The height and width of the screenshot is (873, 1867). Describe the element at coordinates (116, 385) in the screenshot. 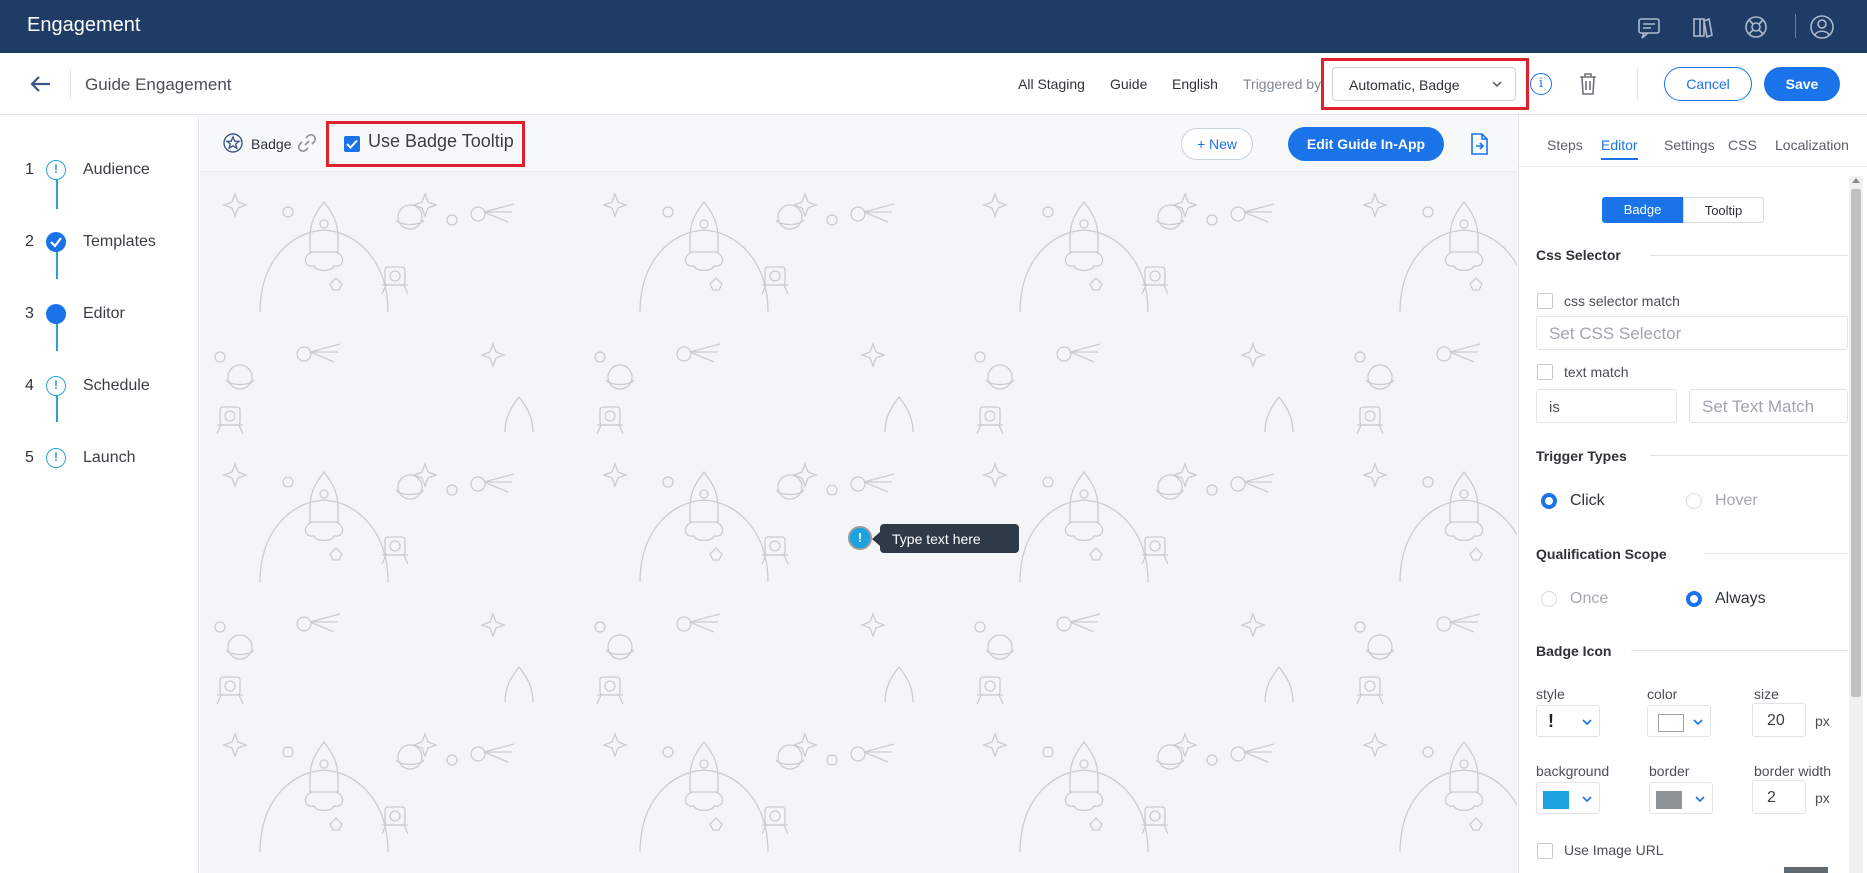

I see `step-label: Schedule` at that location.